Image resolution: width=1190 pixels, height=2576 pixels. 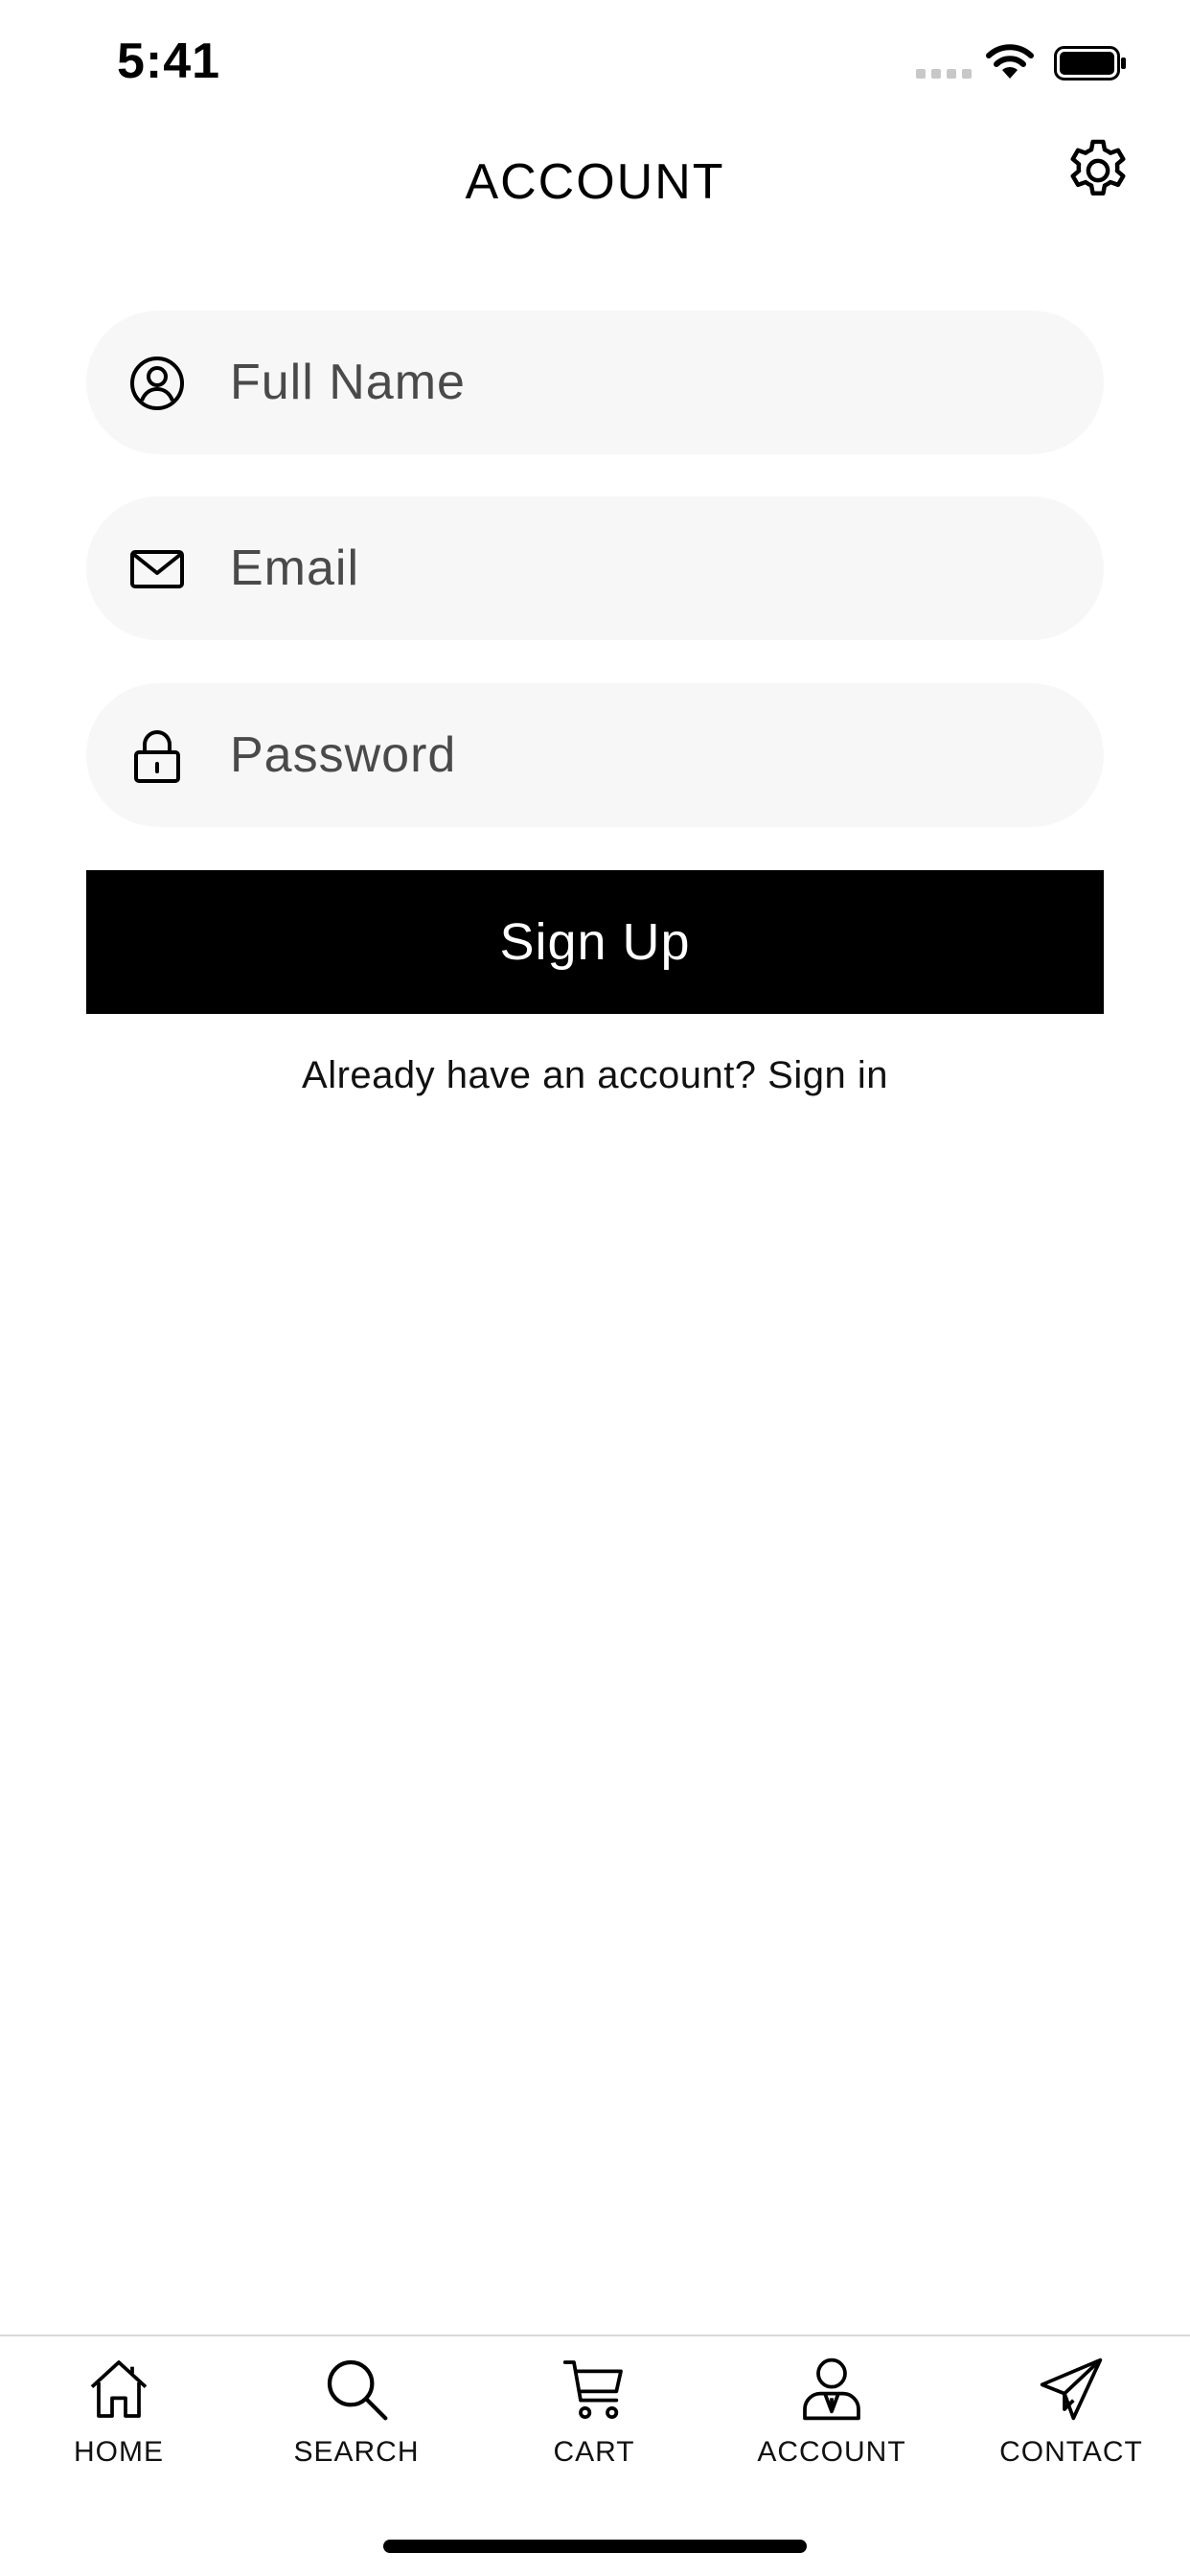 What do you see at coordinates (595, 2546) in the screenshot?
I see `home-indicator` at bounding box center [595, 2546].